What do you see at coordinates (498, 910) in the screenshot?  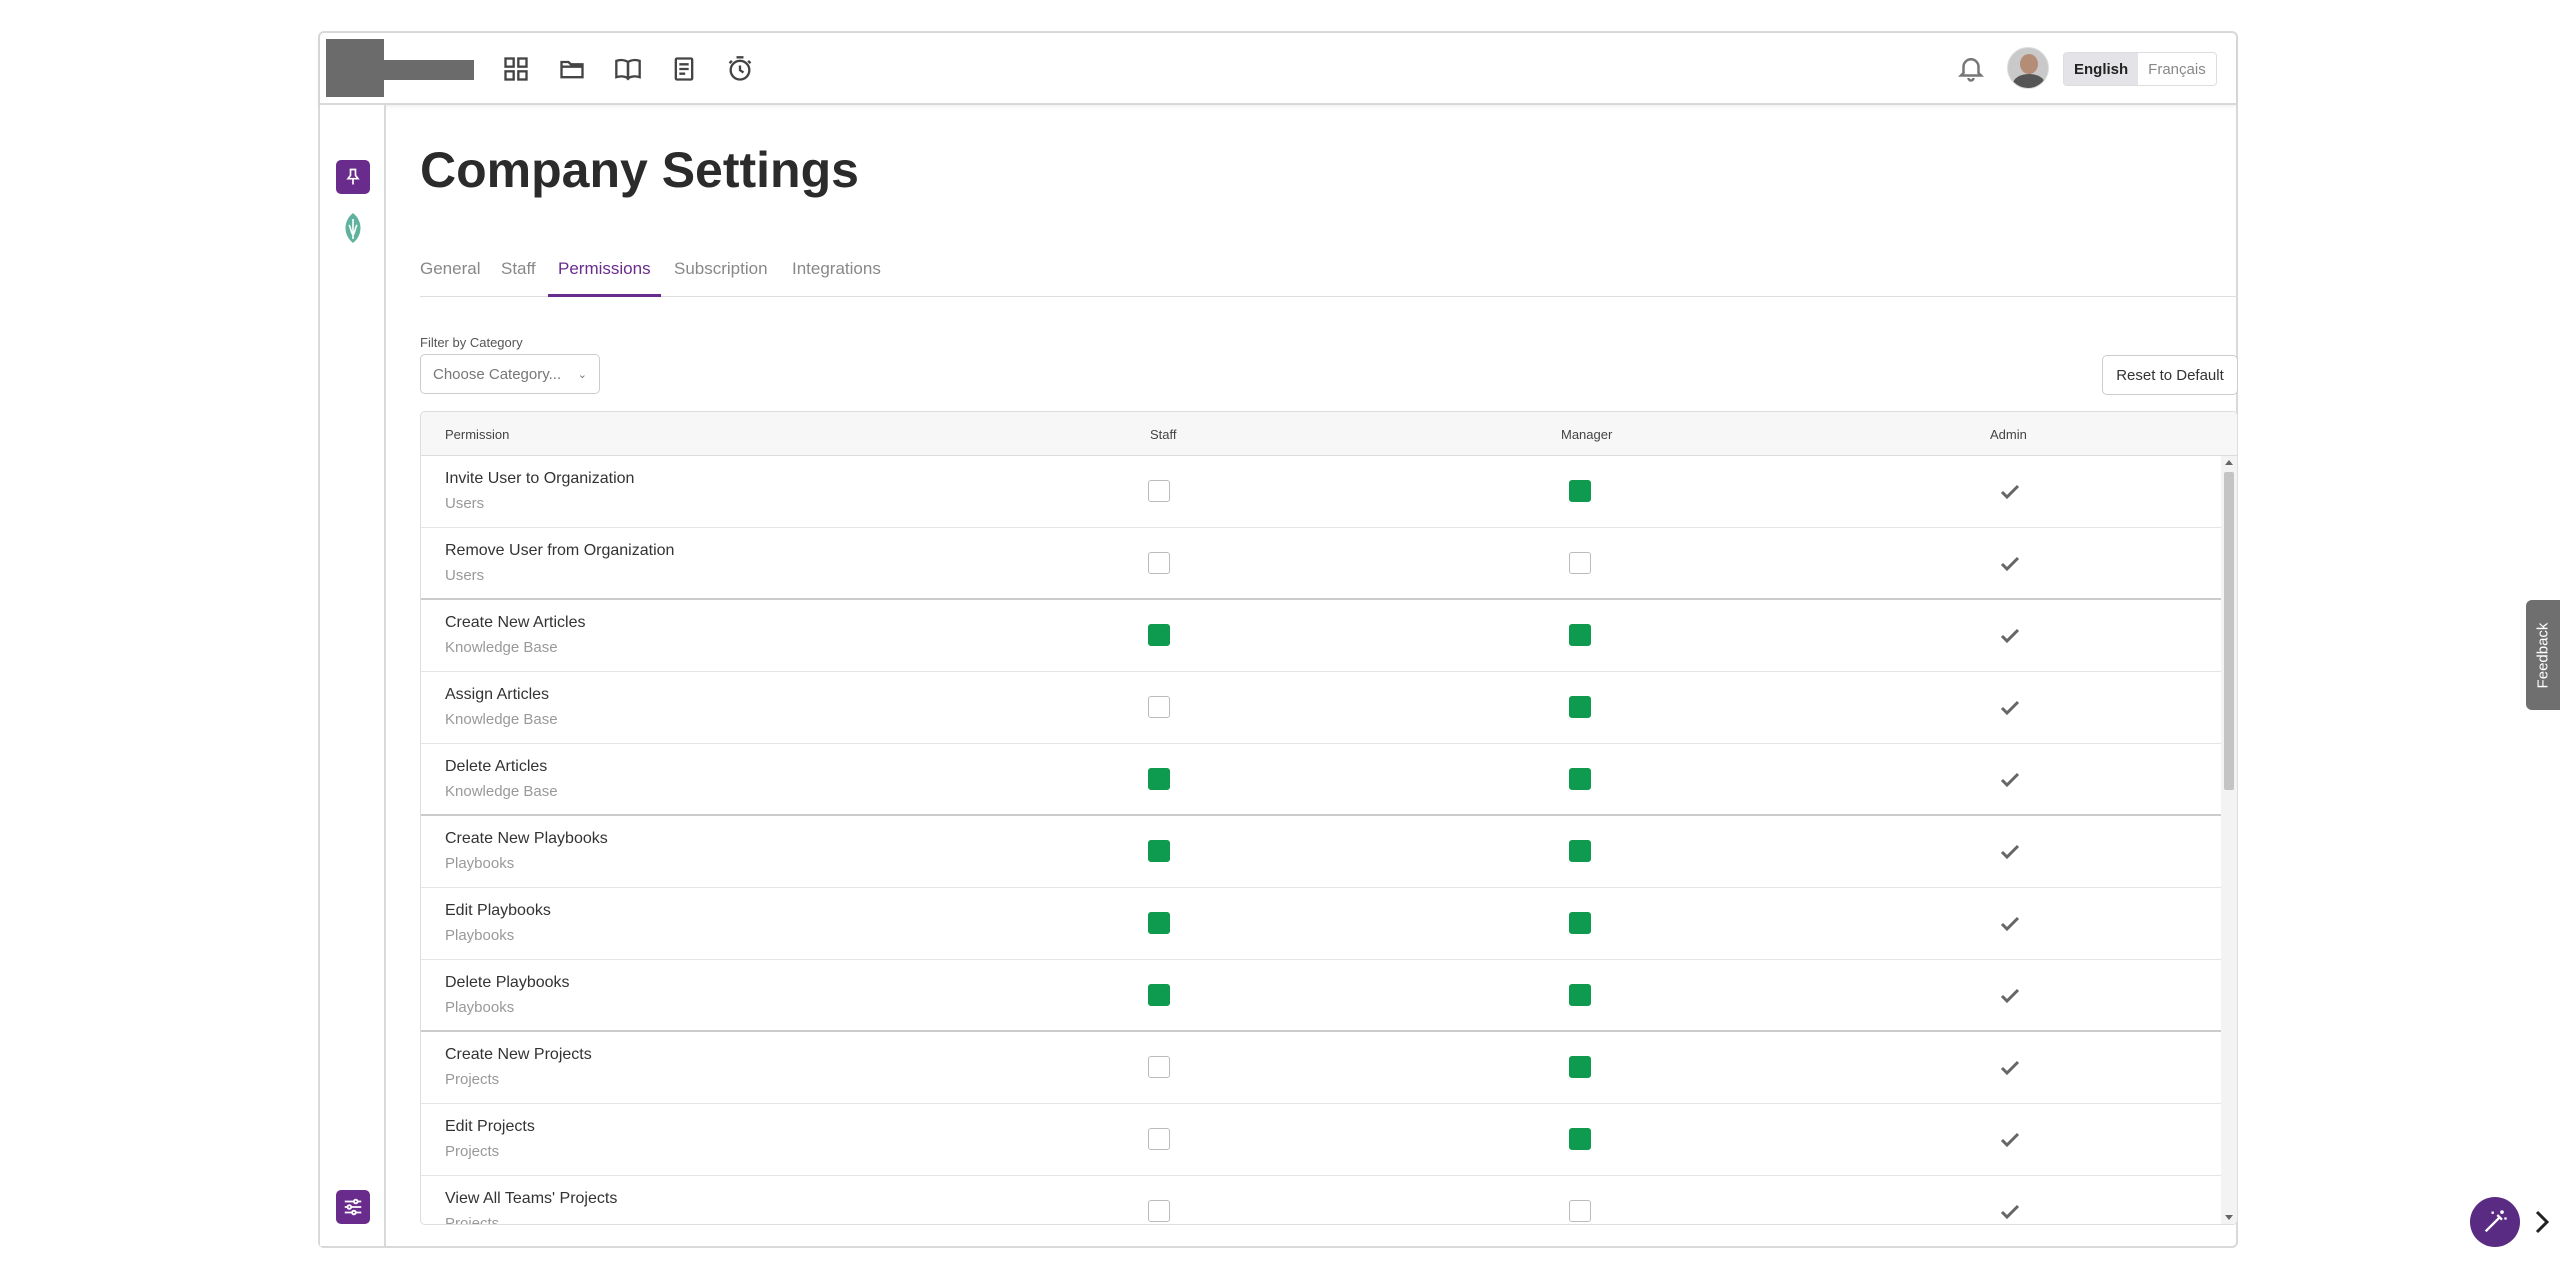 I see `permission-name: Edit Playbooks` at bounding box center [498, 910].